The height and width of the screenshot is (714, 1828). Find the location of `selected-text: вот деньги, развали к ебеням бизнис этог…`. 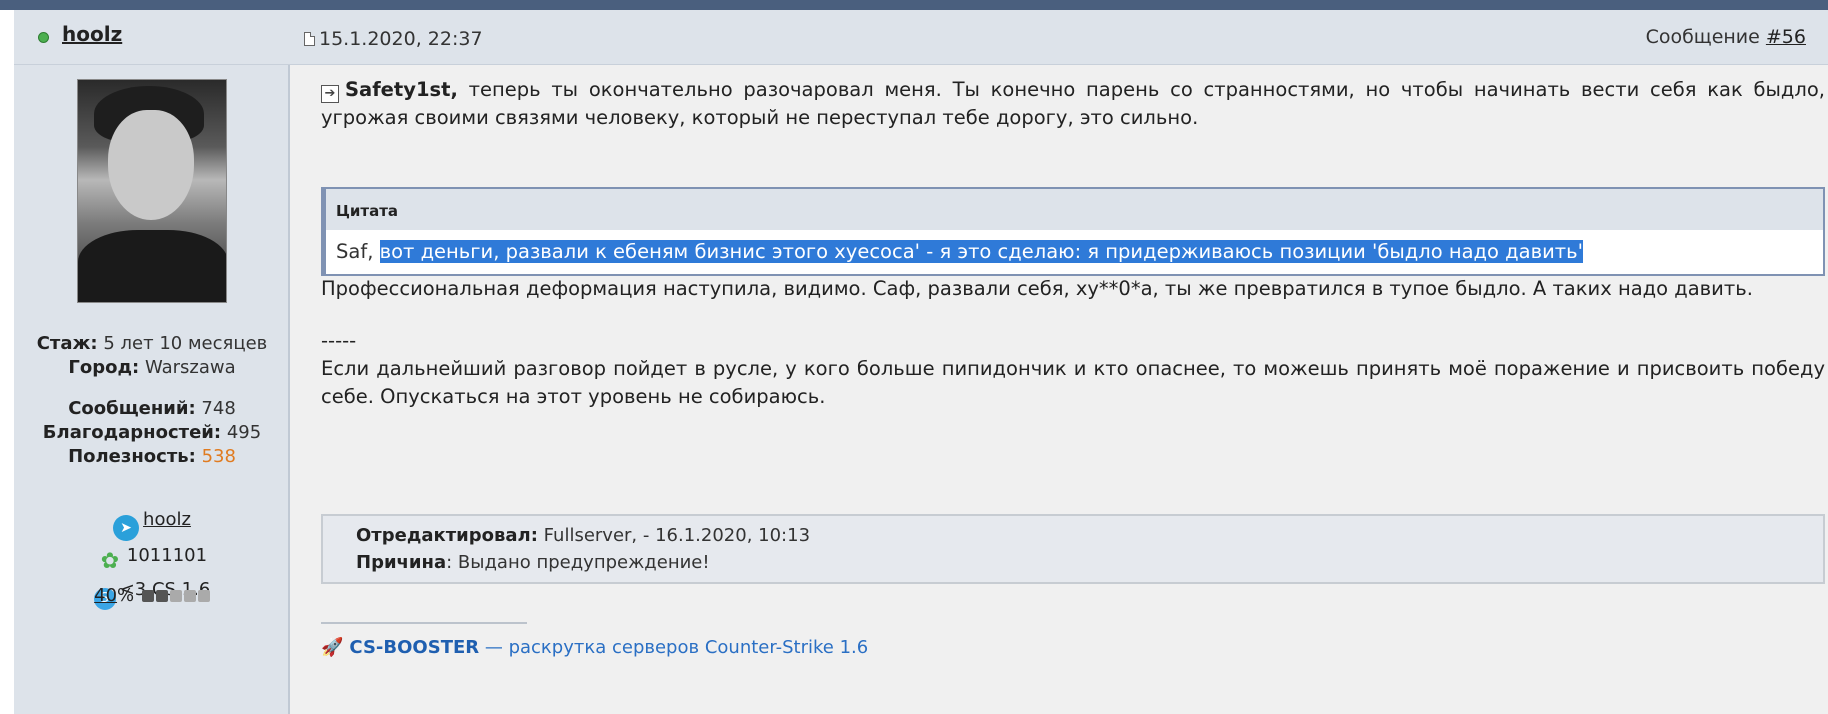

selected-text: вот деньги, развали к ебеням бизнис этог… is located at coordinates (981, 251).